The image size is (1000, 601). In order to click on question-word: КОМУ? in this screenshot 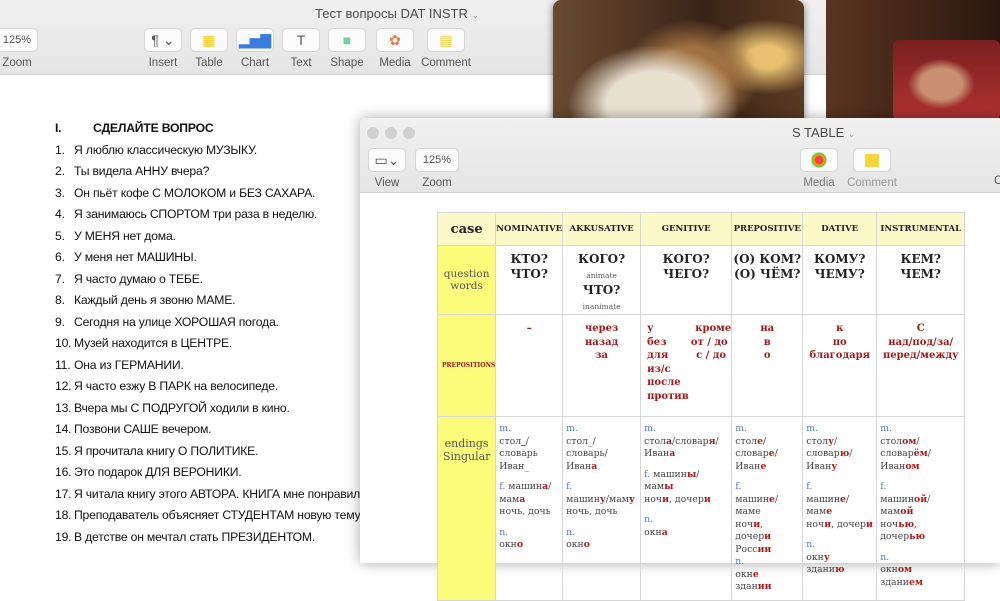, I will do `click(840, 259)`.